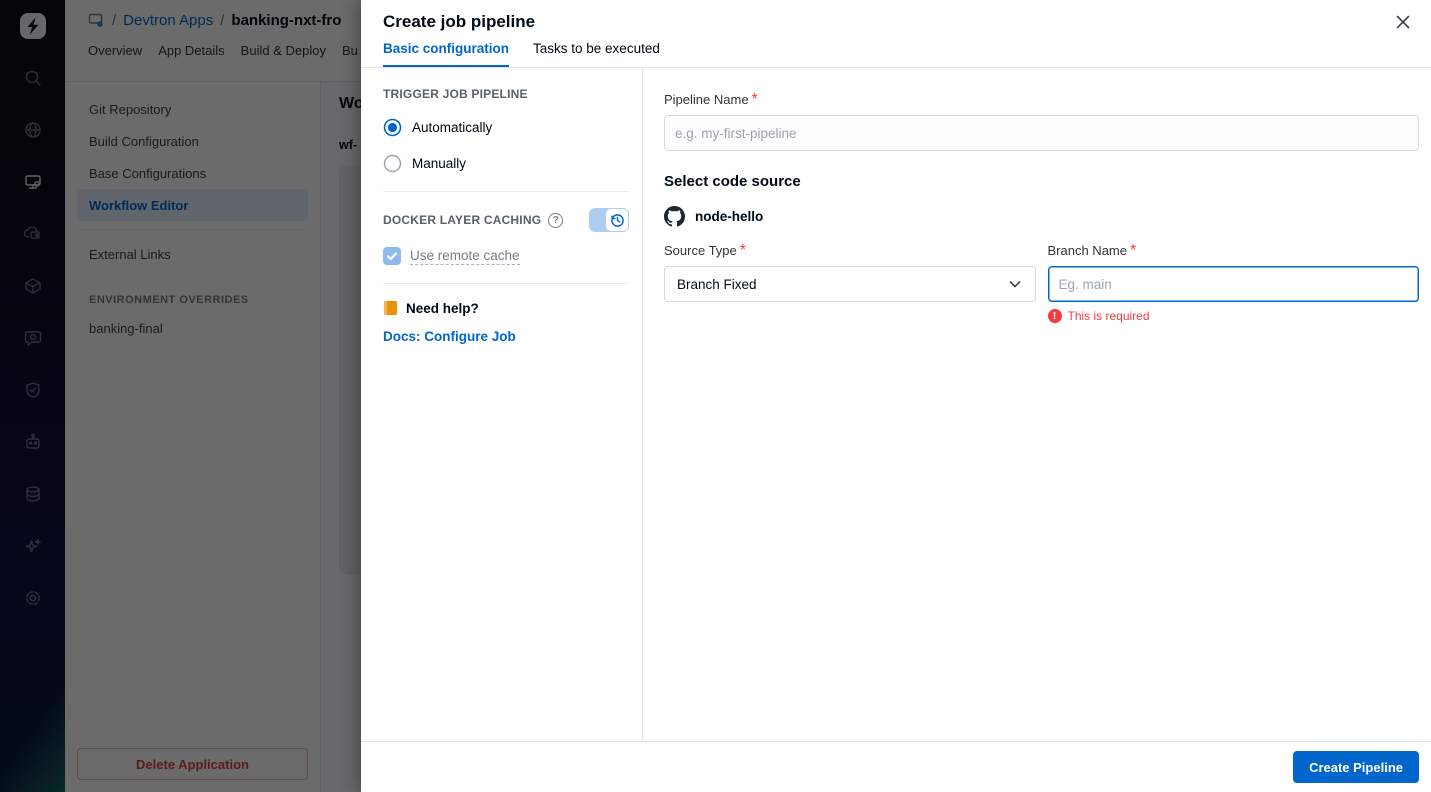 This screenshot has width=1431, height=792. What do you see at coordinates (390, 308) in the screenshot?
I see `book-icon` at bounding box center [390, 308].